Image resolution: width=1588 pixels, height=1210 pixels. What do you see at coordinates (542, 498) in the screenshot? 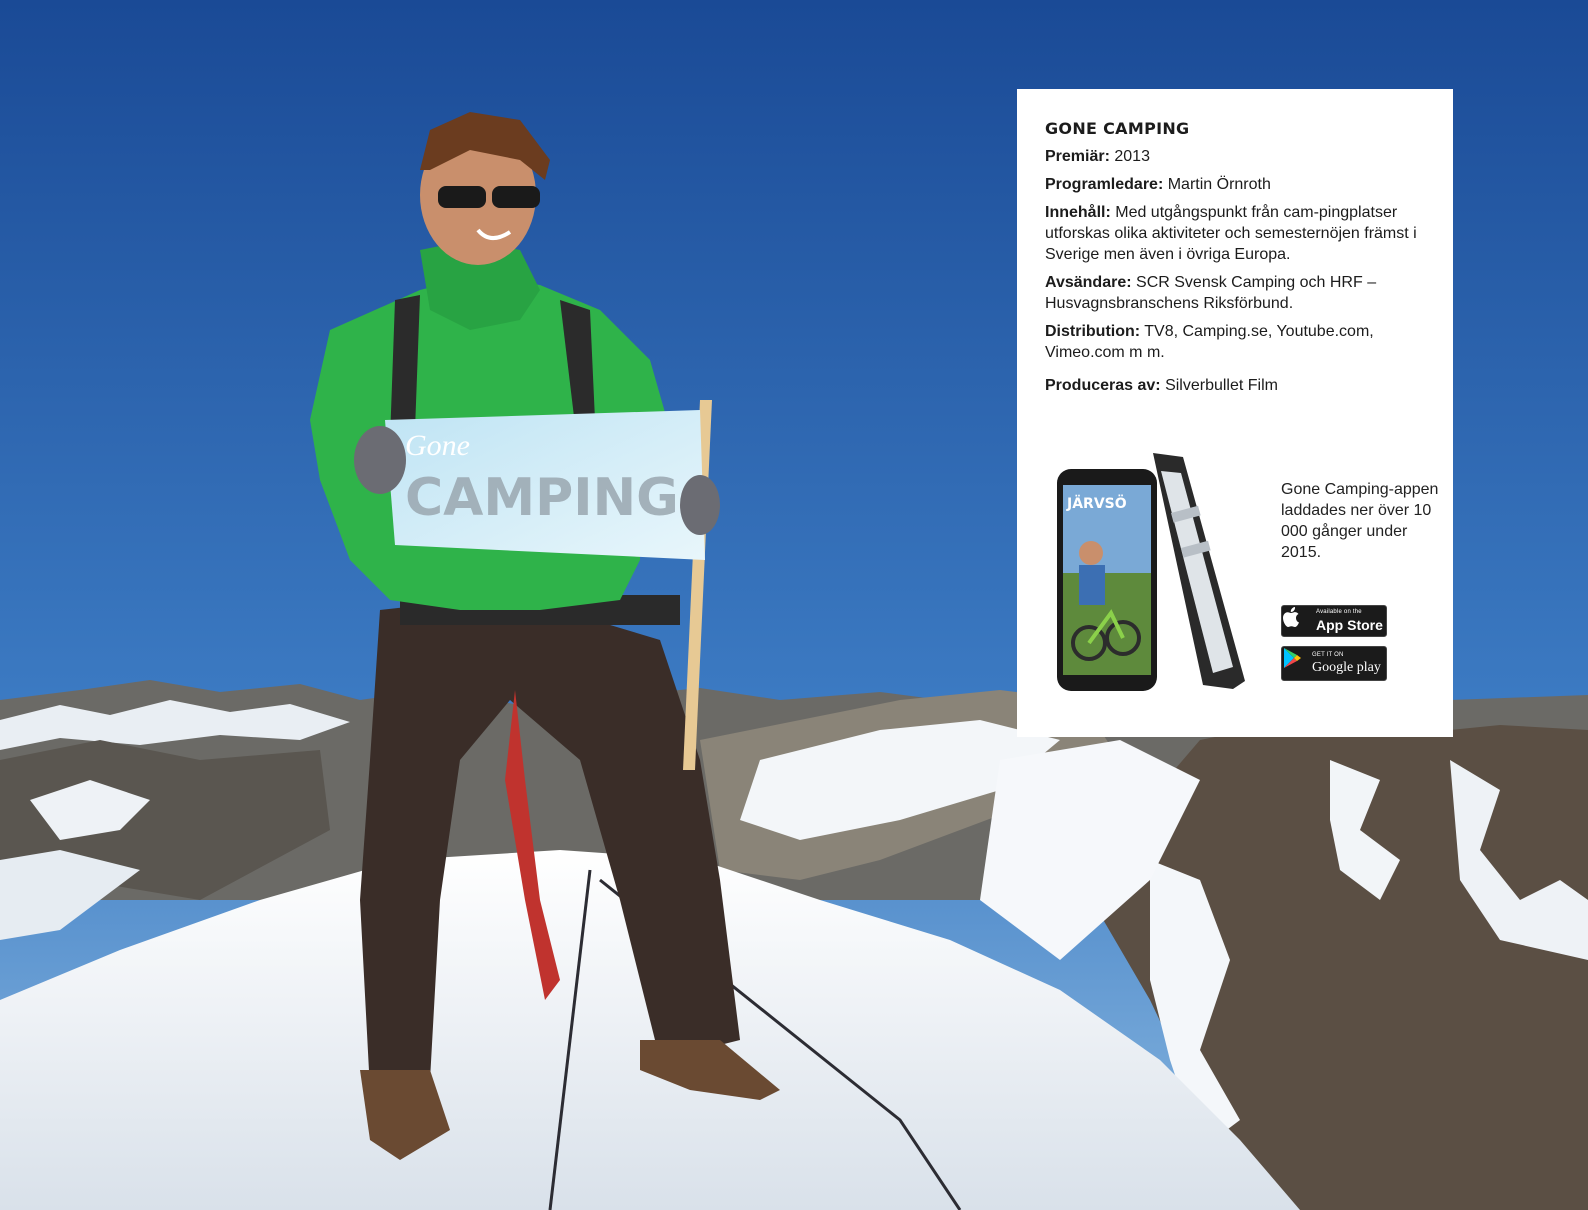
I see `flag-text-camping: CAMPING` at bounding box center [542, 498].